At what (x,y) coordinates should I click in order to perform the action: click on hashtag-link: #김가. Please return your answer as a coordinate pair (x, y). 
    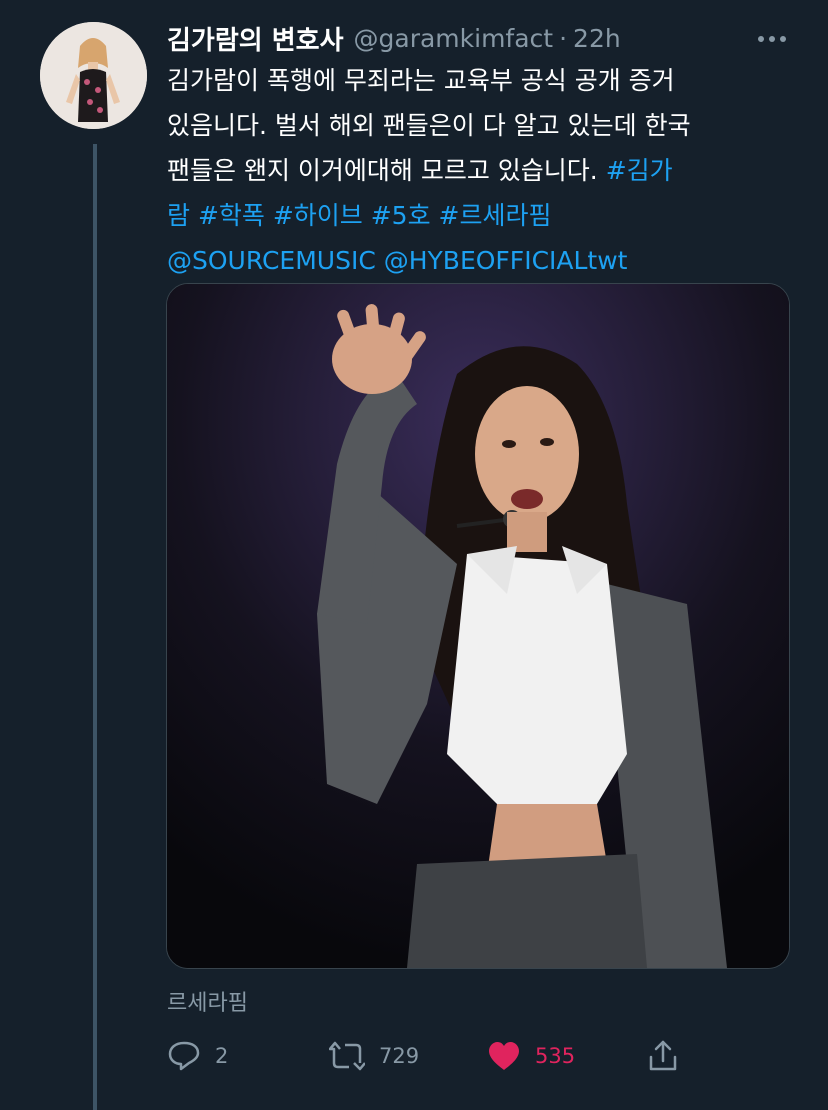
    Looking at the image, I should click on (639, 170).